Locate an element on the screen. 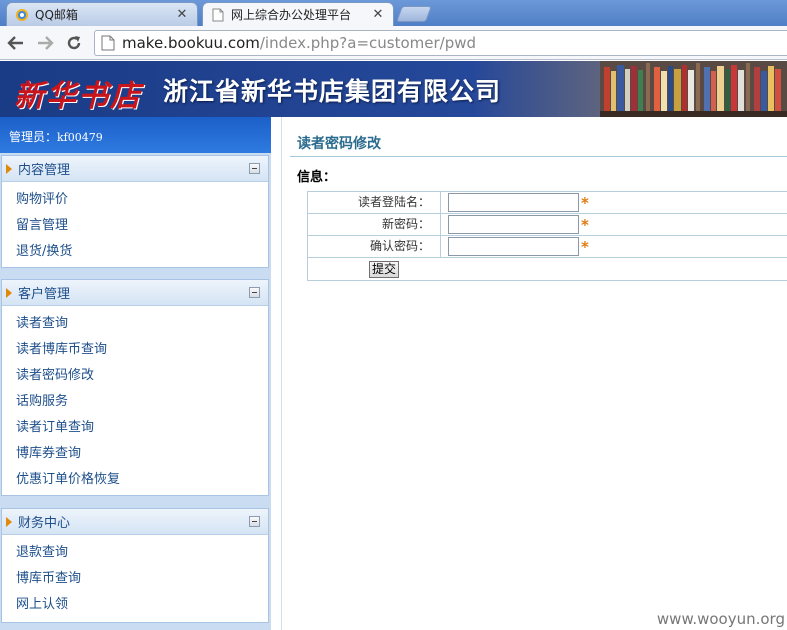 This screenshot has width=787, height=630. sidebar-item-messages: 留言管理 is located at coordinates (142, 230).